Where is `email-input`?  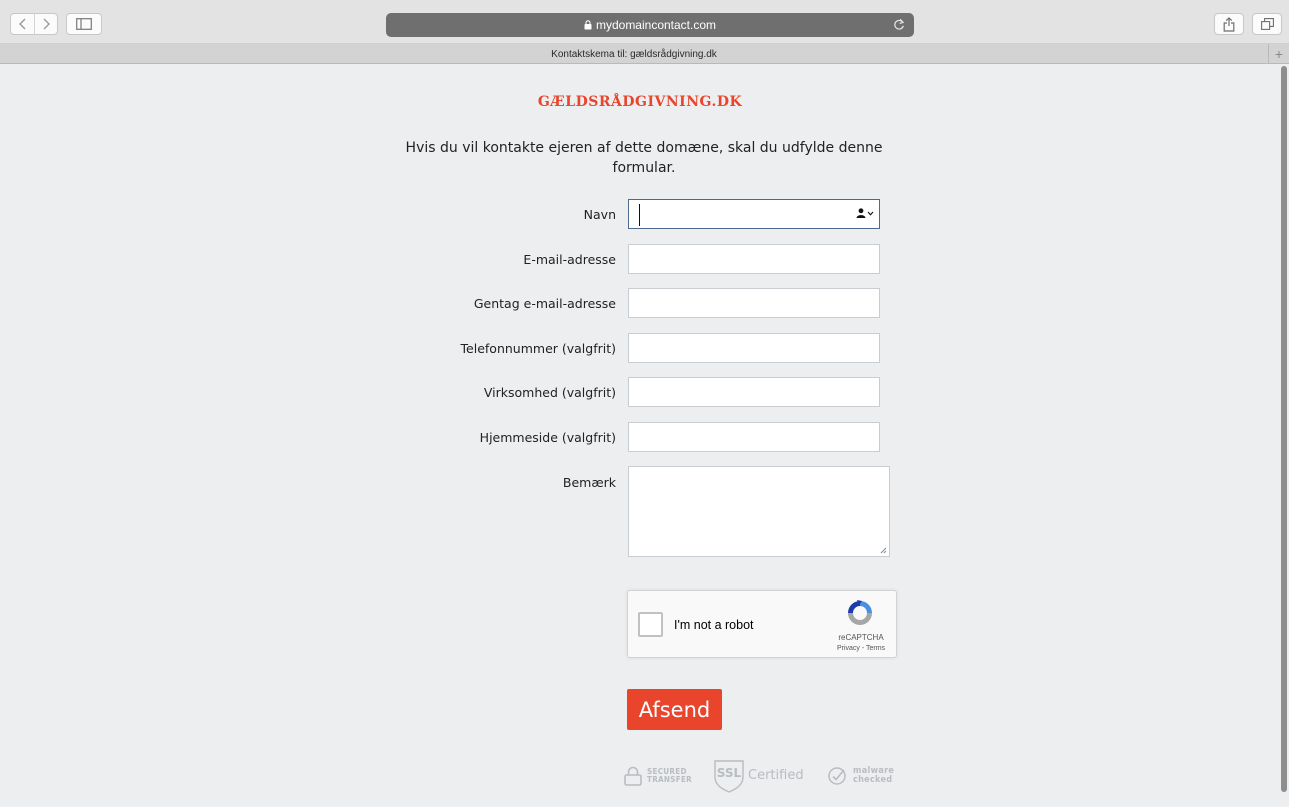 email-input is located at coordinates (754, 259).